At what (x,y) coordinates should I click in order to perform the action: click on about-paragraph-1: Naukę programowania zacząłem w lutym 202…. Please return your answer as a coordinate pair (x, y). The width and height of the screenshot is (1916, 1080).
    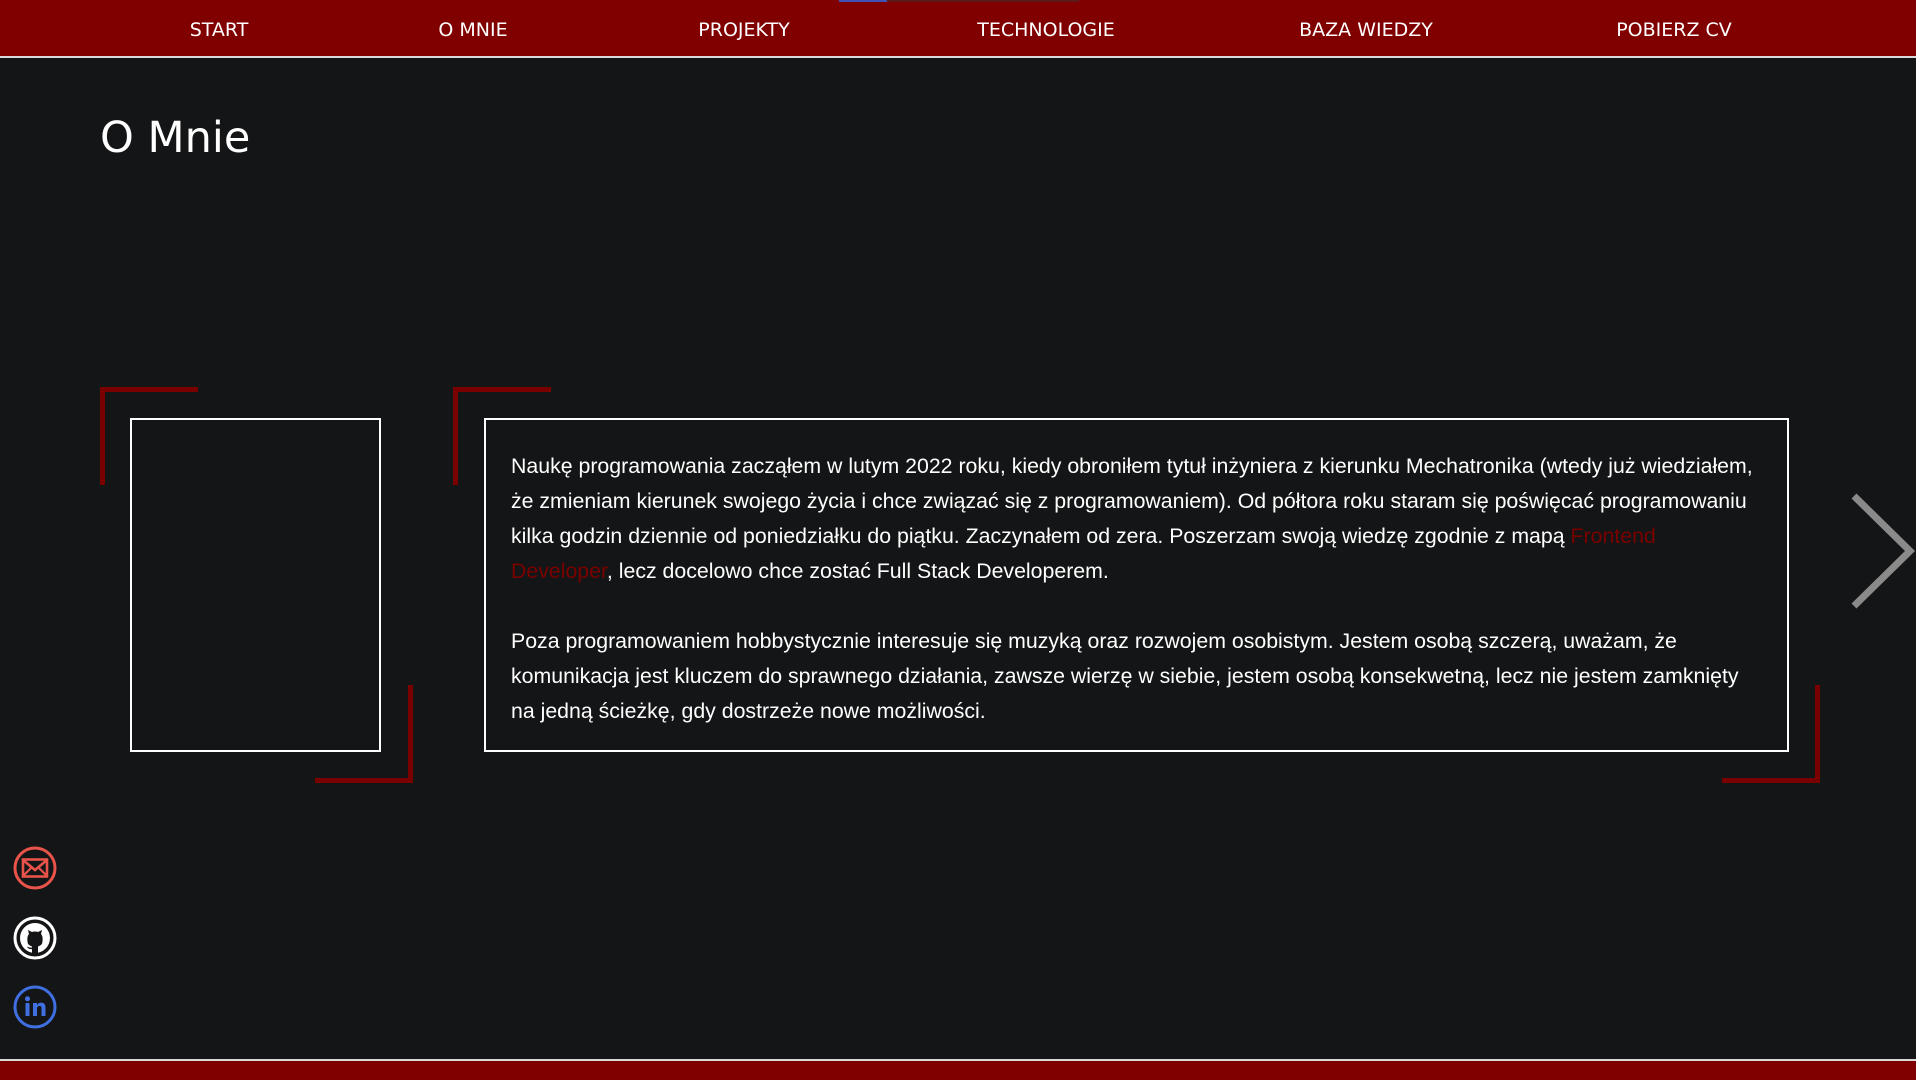
    Looking at the image, I should click on (1137, 519).